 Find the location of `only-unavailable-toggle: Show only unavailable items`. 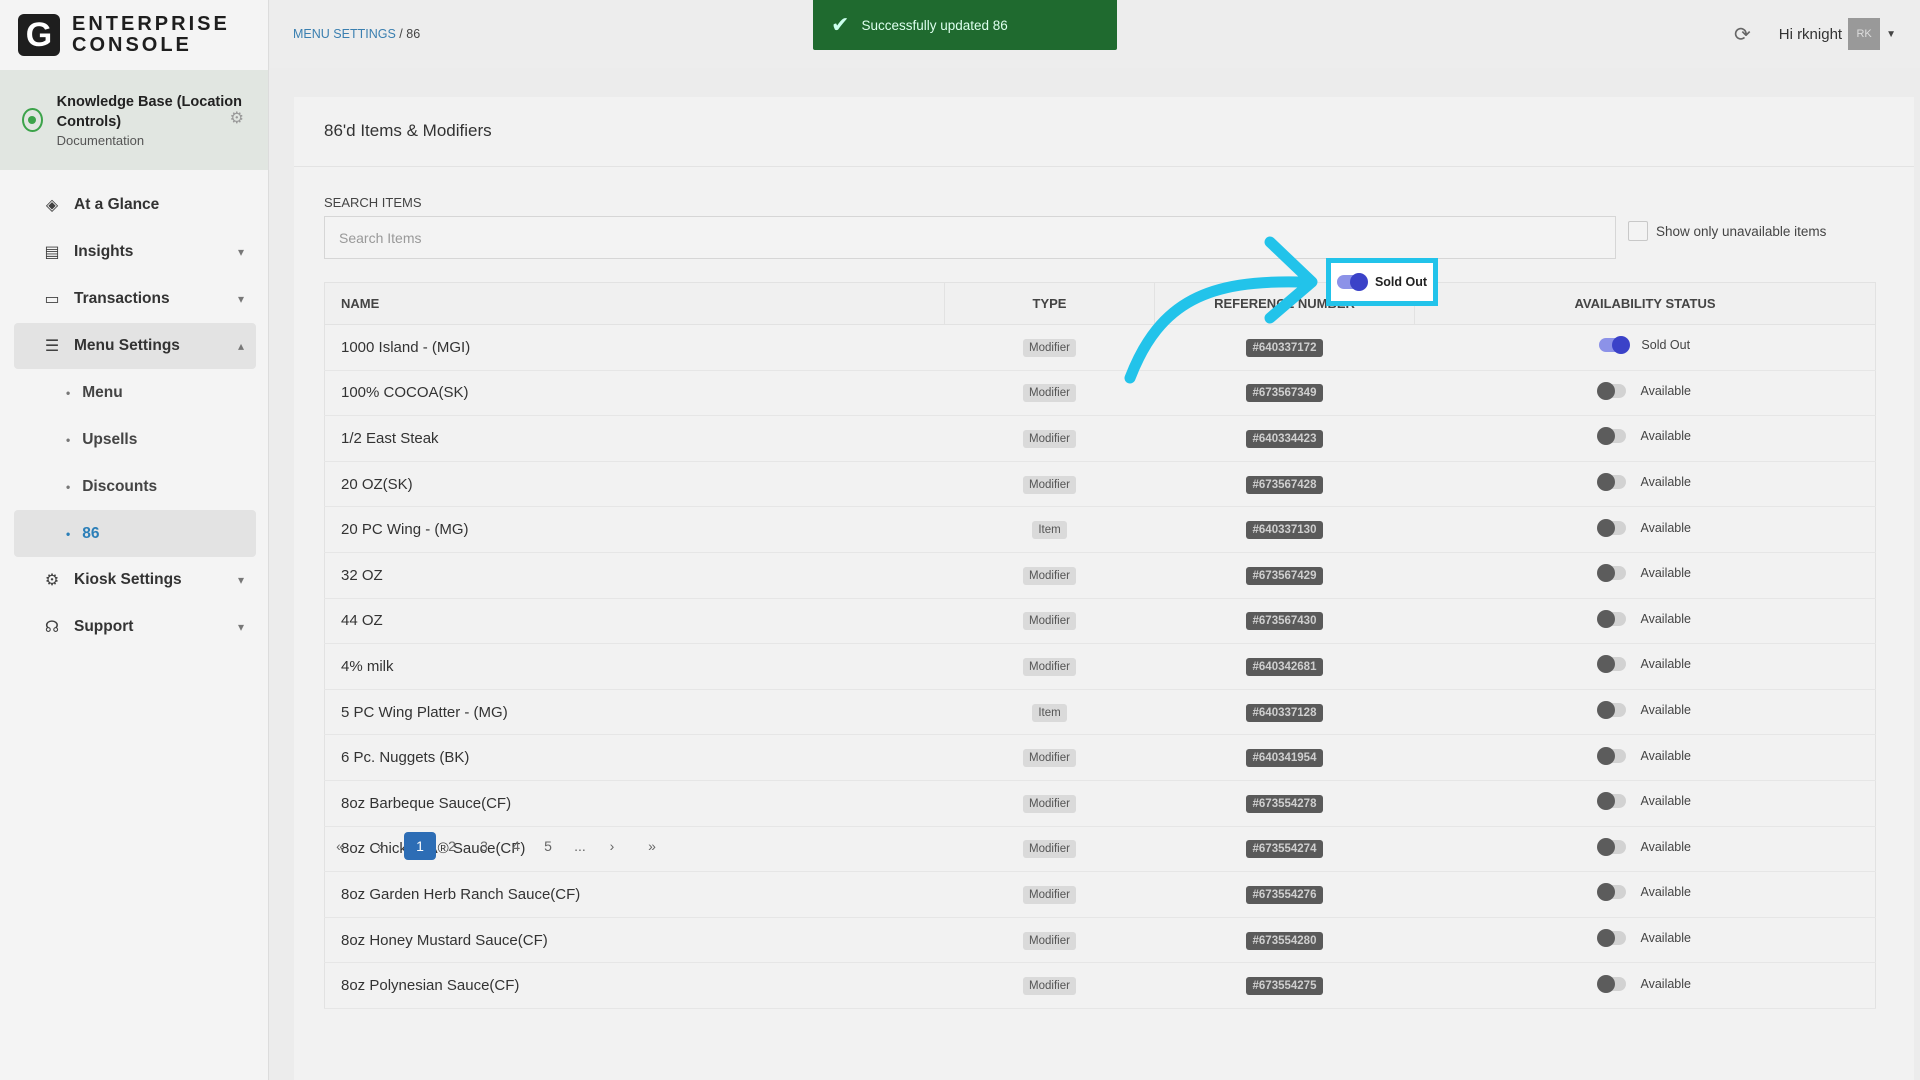

only-unavailable-toggle: Show only unavailable items is located at coordinates (1727, 231).